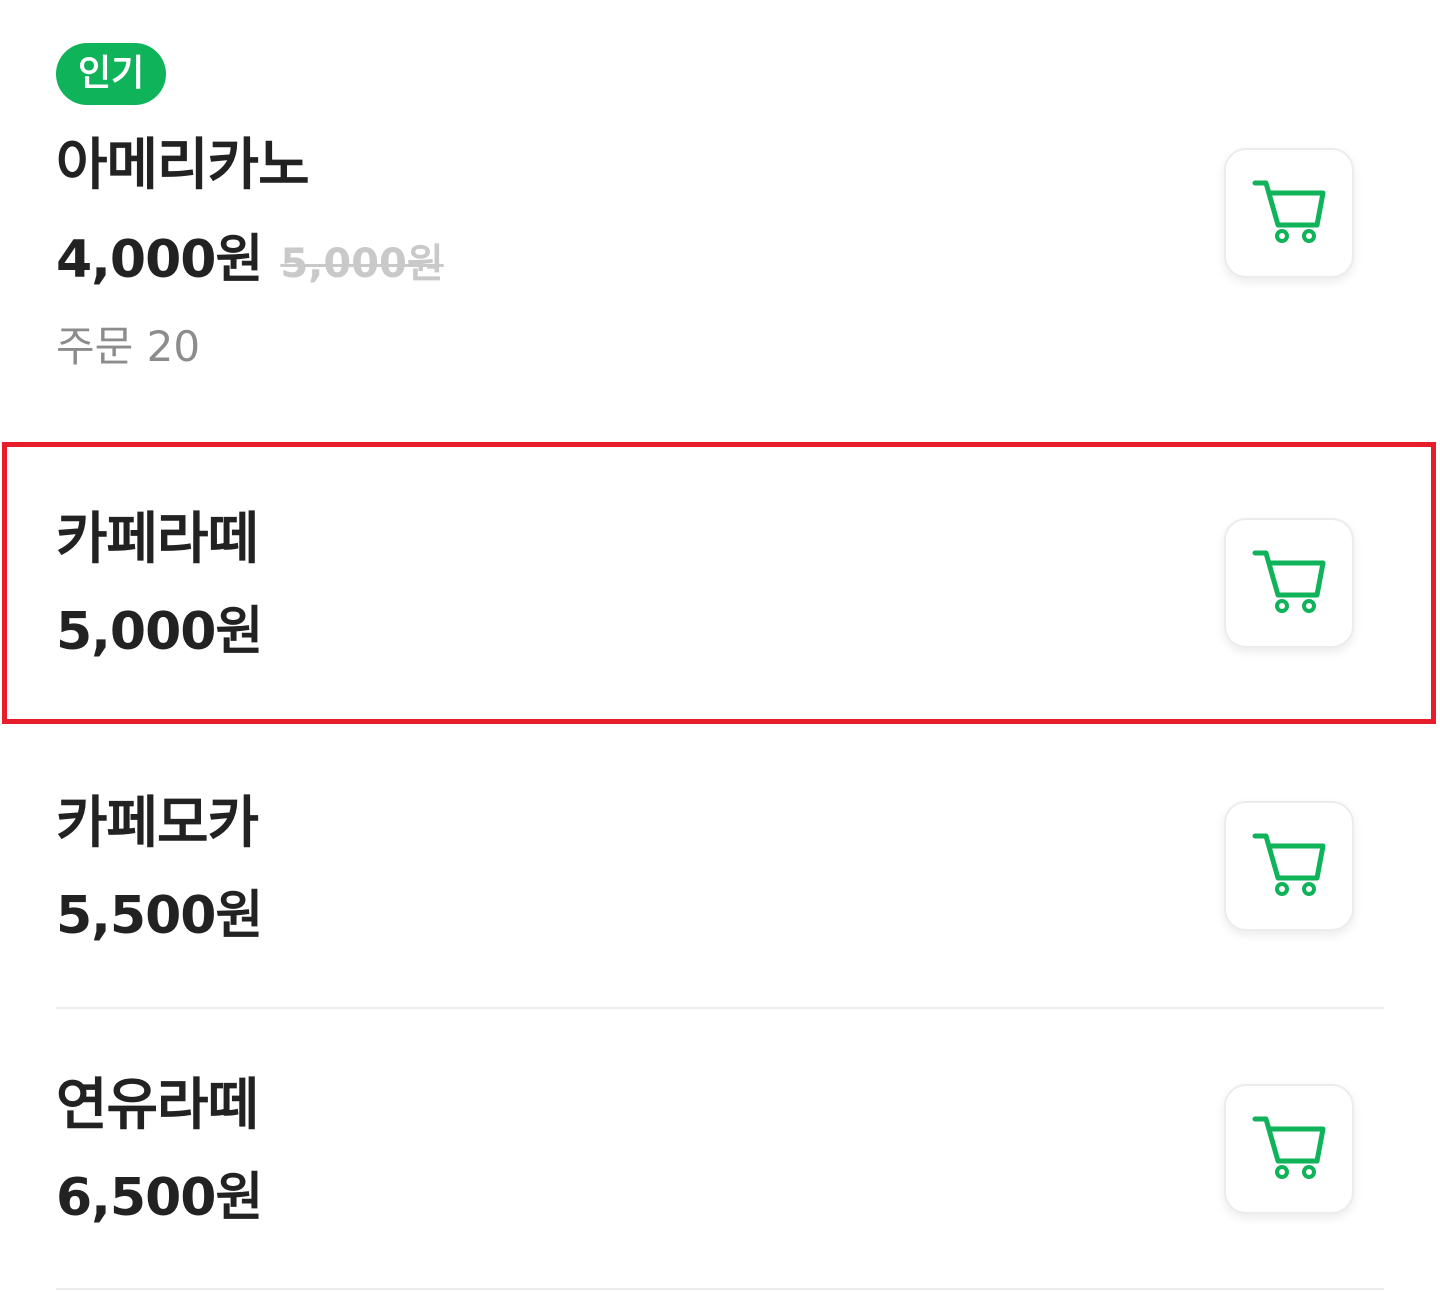 This screenshot has height=1291, width=1440. Describe the element at coordinates (111, 74) in the screenshot. I see `popular-badge: 인기` at that location.